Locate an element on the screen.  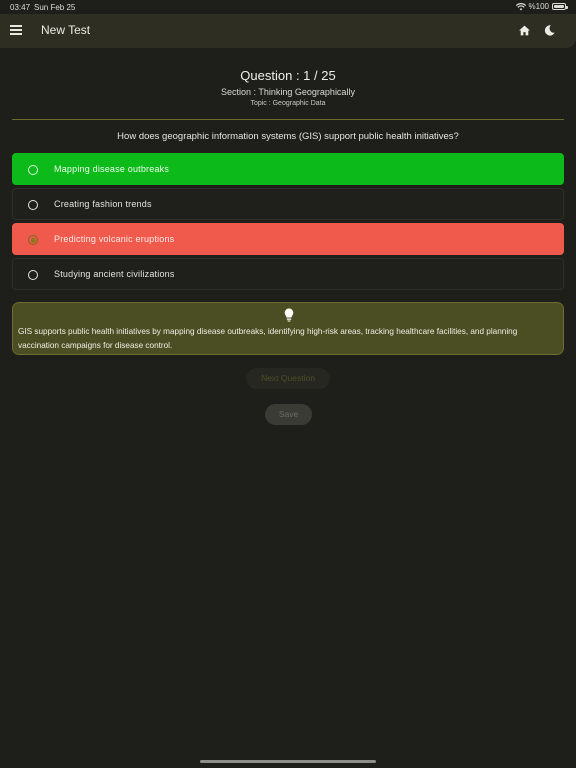
save-button: Save is located at coordinates (288, 414).